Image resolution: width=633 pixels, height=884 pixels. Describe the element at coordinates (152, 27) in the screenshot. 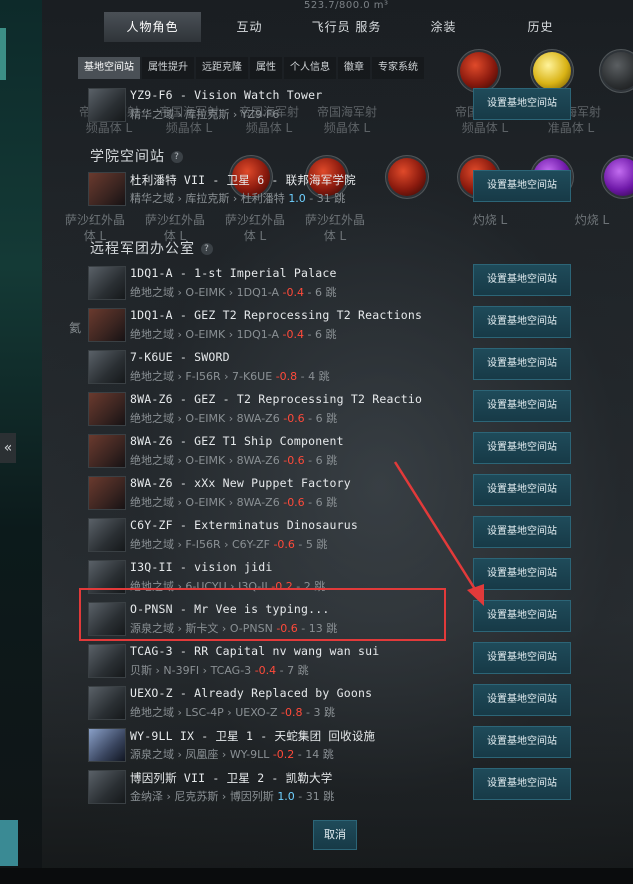

I see `tab-character: 人物角色` at that location.